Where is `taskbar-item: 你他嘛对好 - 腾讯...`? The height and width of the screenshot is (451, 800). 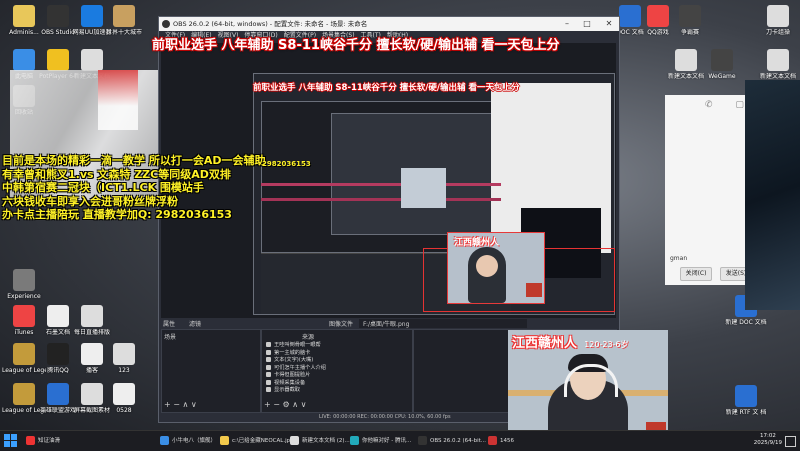
taskbar-item: 你他嘛对好 - 腾讯... is located at coordinates (380, 441).